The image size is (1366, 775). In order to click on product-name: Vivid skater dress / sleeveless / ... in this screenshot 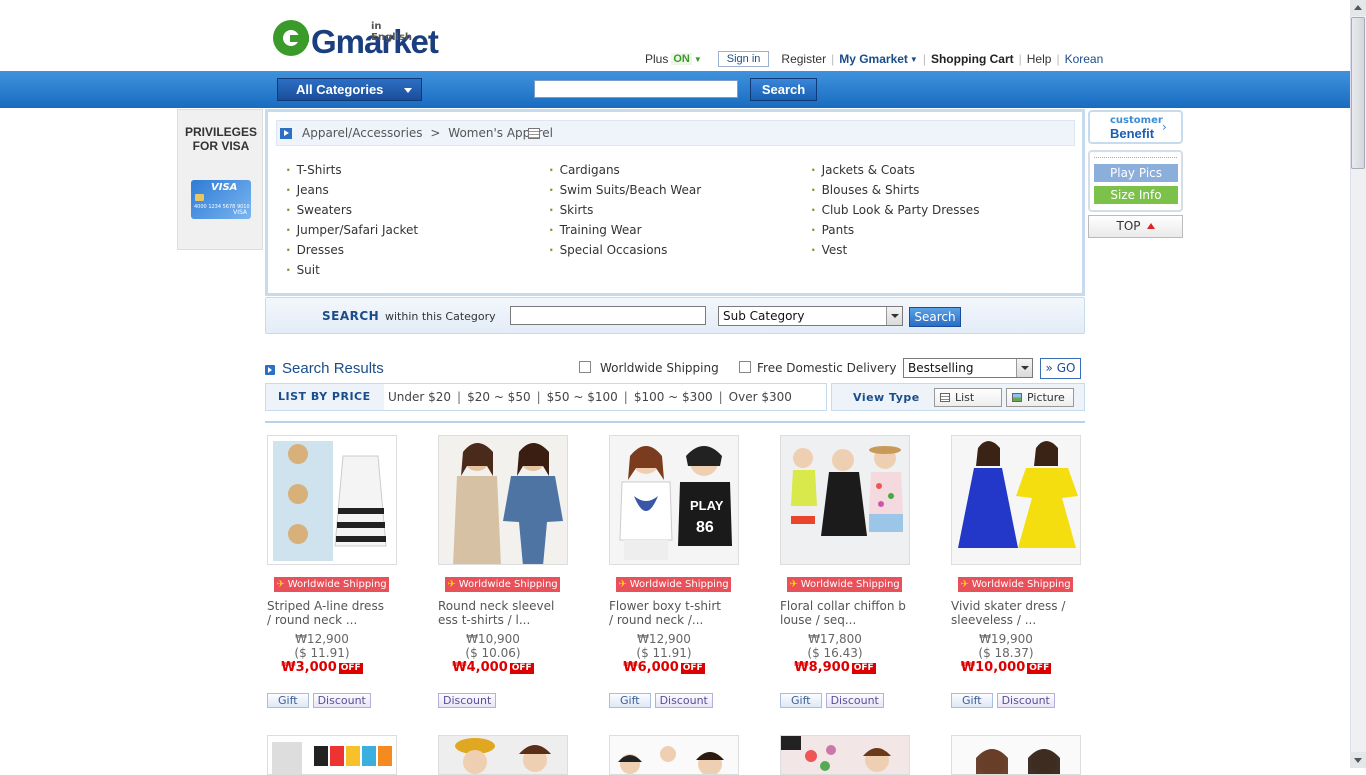, I will do `click(1016, 613)`.